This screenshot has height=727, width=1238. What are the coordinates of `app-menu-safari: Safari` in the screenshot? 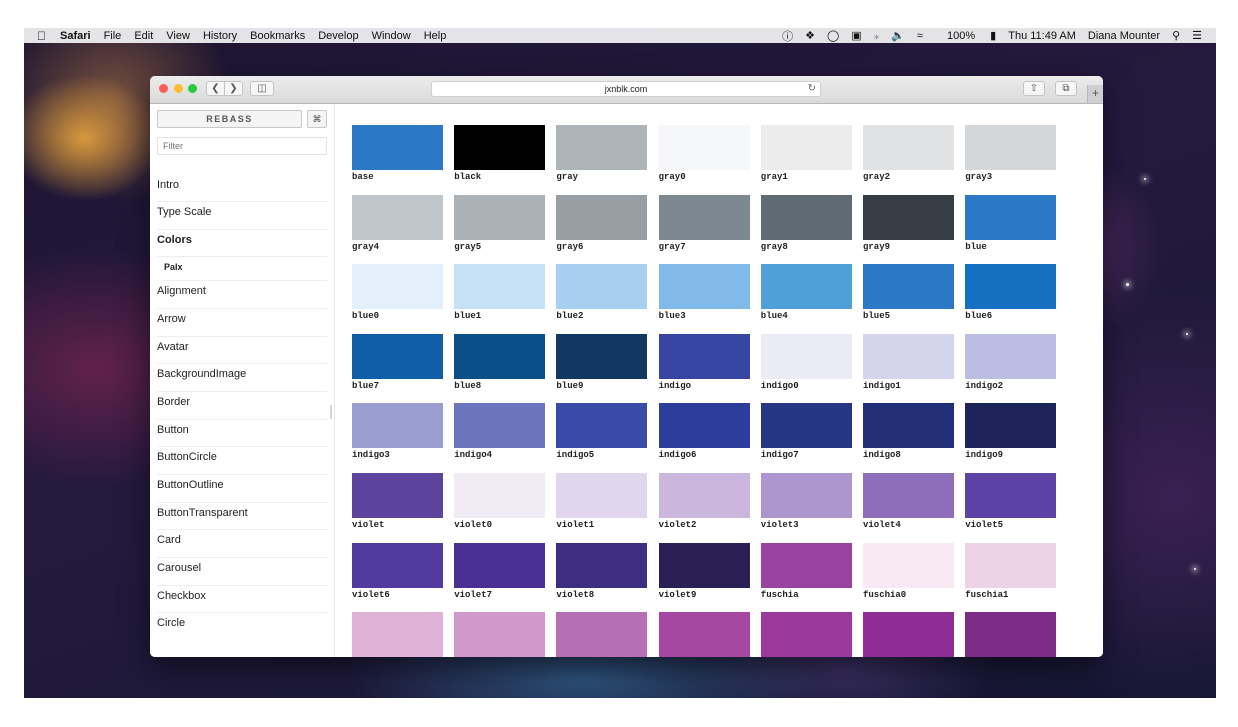 It's located at (75, 36).